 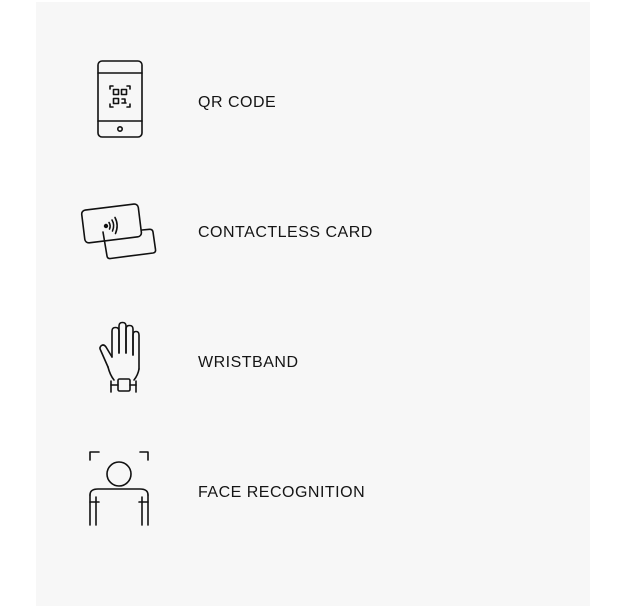 I want to click on option-label: WRISTBAND, so click(x=248, y=362).